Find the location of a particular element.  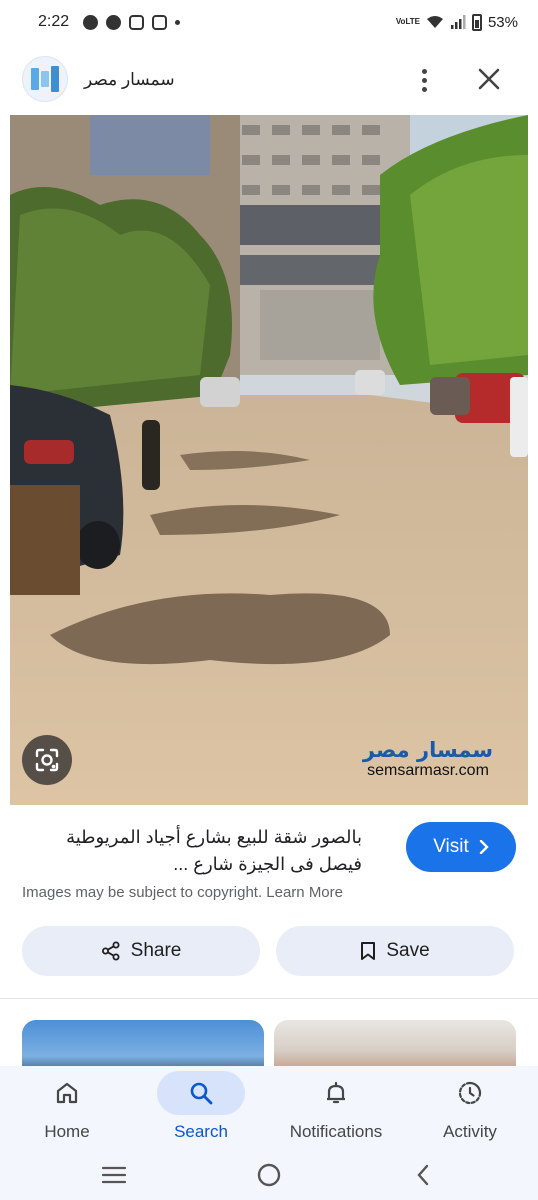

more-options-icon is located at coordinates (424, 80).